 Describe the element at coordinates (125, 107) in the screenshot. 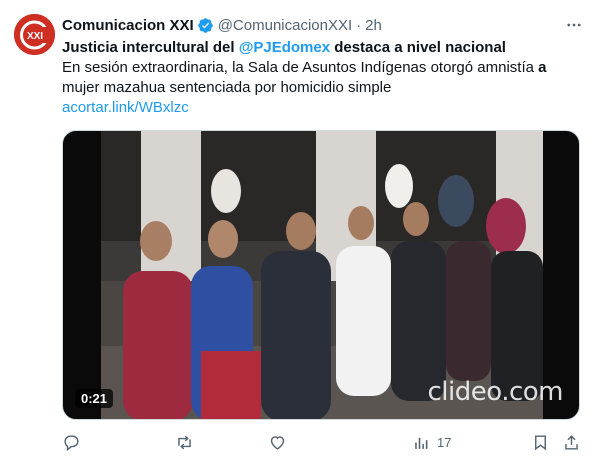

I see `short-link: acortar.link/WBxlzc` at that location.